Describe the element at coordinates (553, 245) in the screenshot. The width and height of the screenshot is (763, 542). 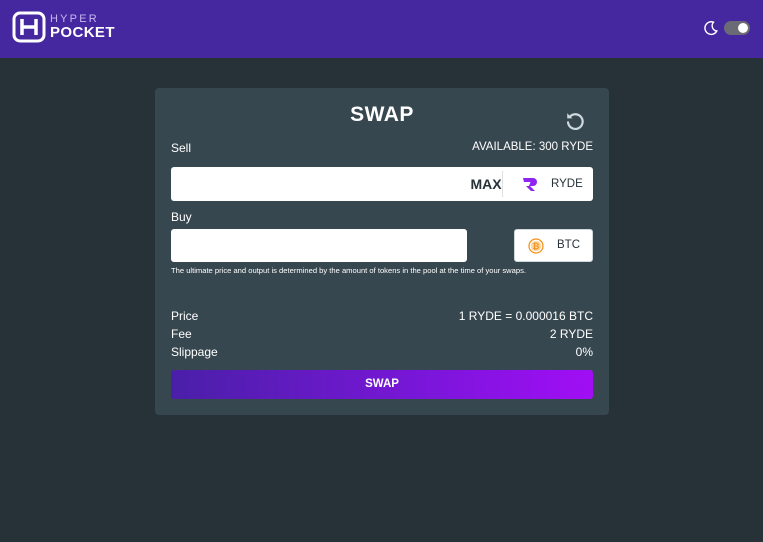
I see `buy-token-selector: ₿ BTC` at that location.